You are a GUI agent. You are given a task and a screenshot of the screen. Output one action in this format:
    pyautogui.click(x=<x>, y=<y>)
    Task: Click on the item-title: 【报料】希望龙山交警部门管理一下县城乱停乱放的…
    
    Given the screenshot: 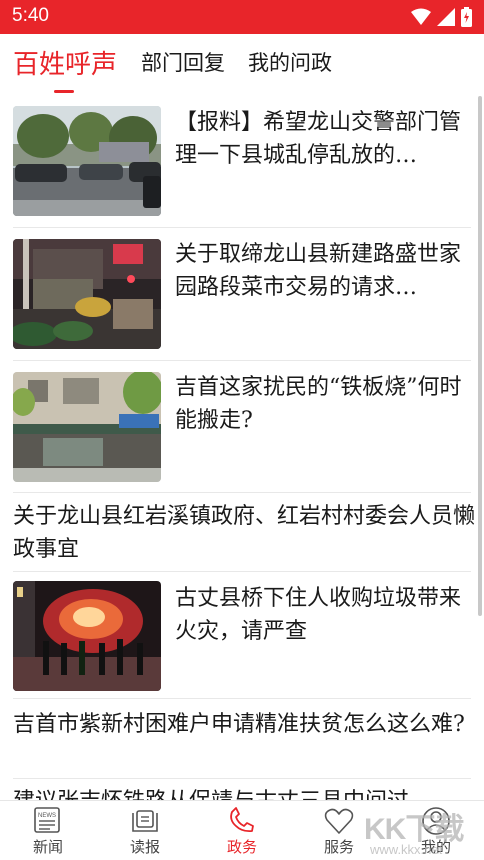 What is the action you would take?
    pyautogui.click(x=323, y=139)
    